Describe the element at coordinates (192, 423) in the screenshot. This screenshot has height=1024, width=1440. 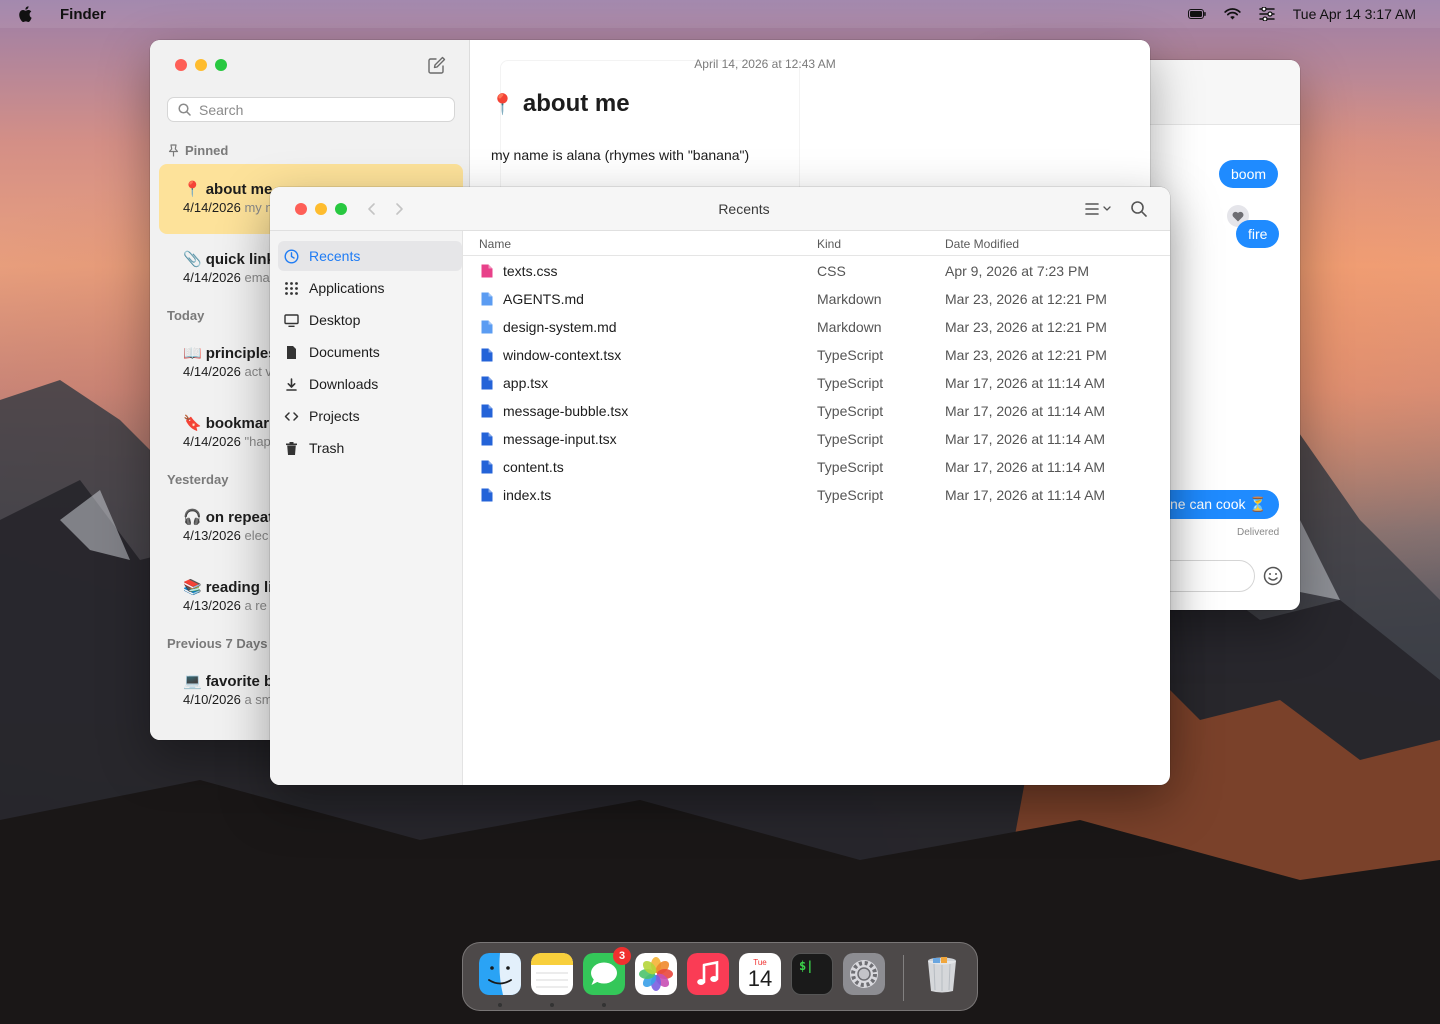
I see `note-emoji: 🔖` at that location.